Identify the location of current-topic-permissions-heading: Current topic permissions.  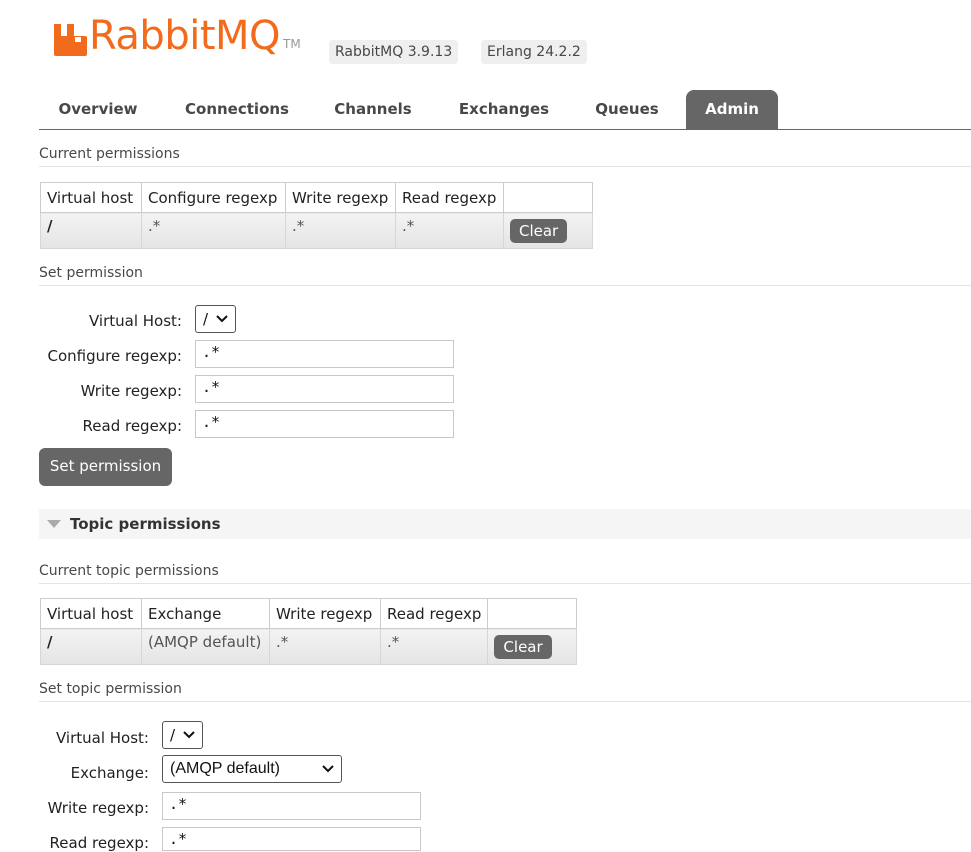
(505, 573).